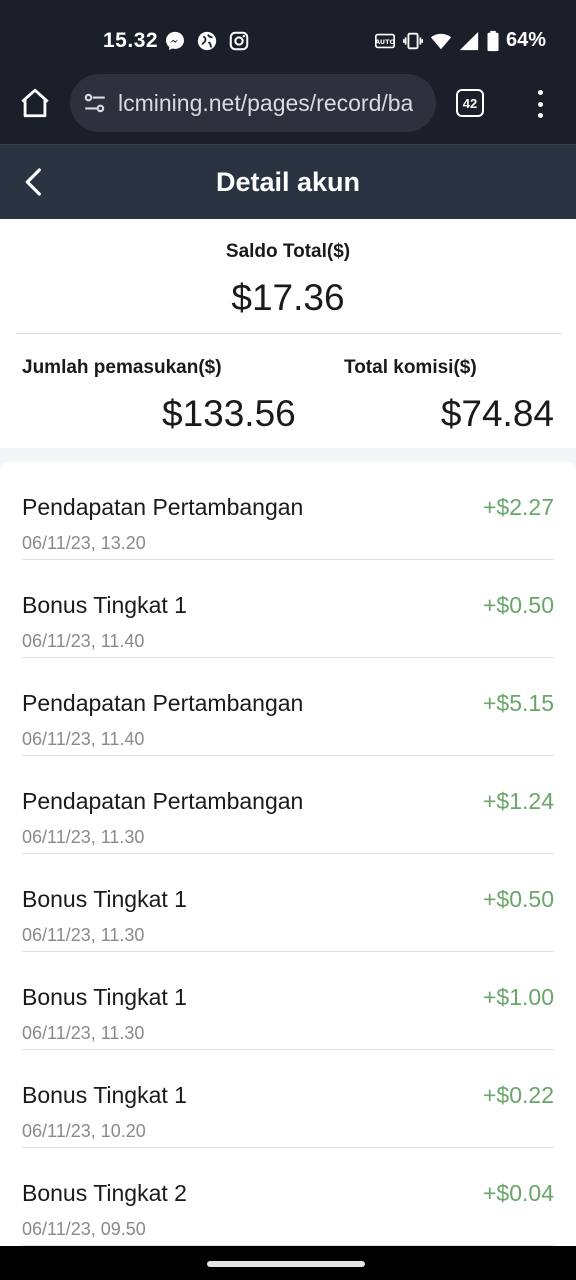 The width and height of the screenshot is (576, 1280). Describe the element at coordinates (412, 40) in the screenshot. I see `vibrate-icon` at that location.